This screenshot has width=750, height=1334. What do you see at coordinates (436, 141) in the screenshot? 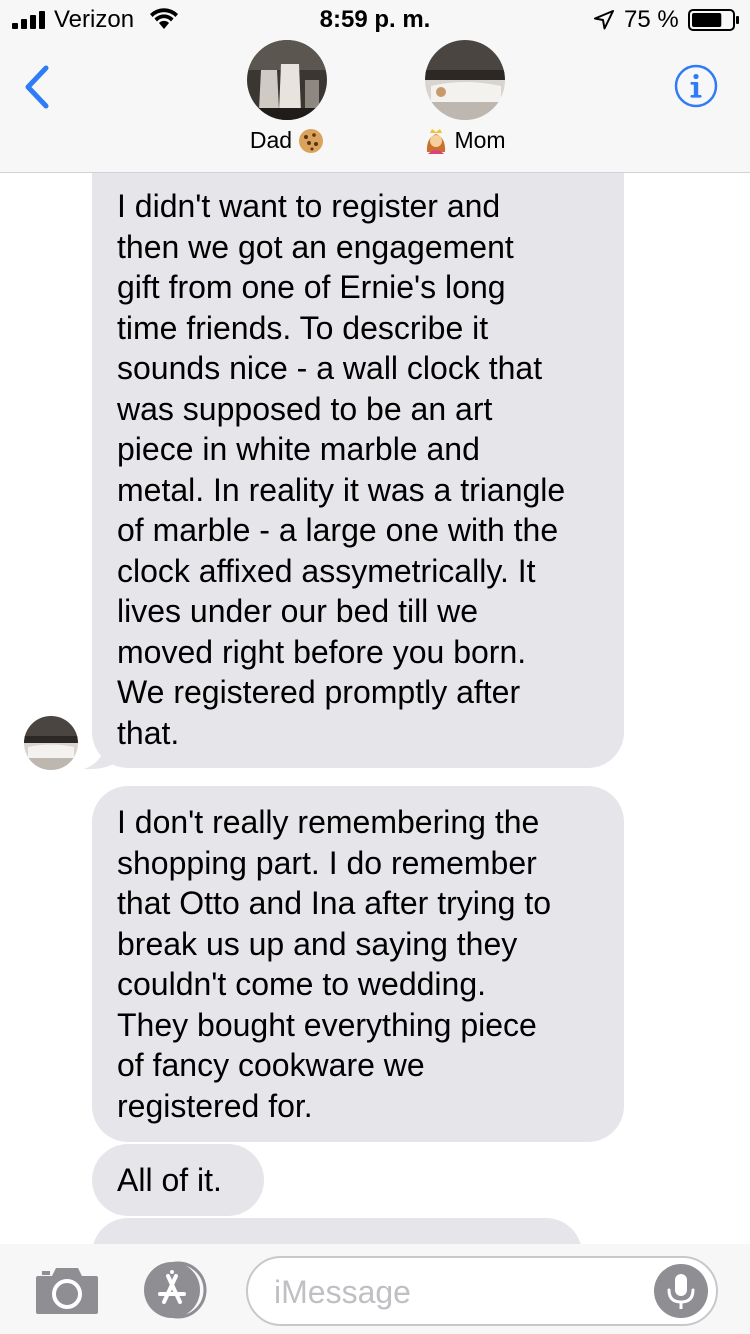
I see `princess-icon` at bounding box center [436, 141].